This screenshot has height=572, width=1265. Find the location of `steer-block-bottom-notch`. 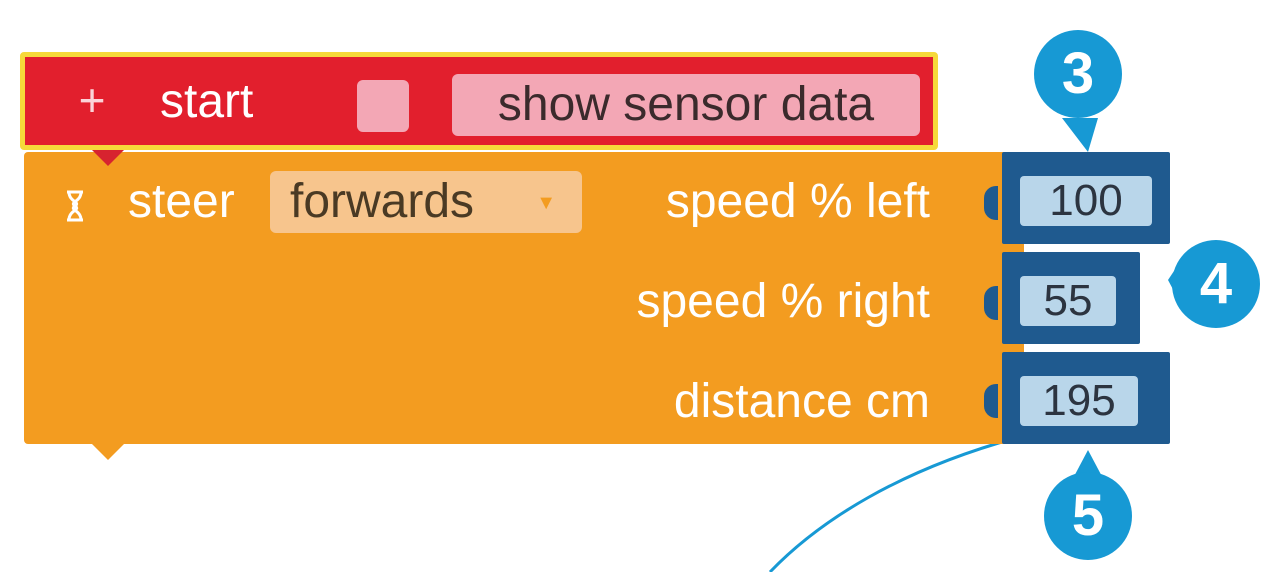

steer-block-bottom-notch is located at coordinates (108, 452).